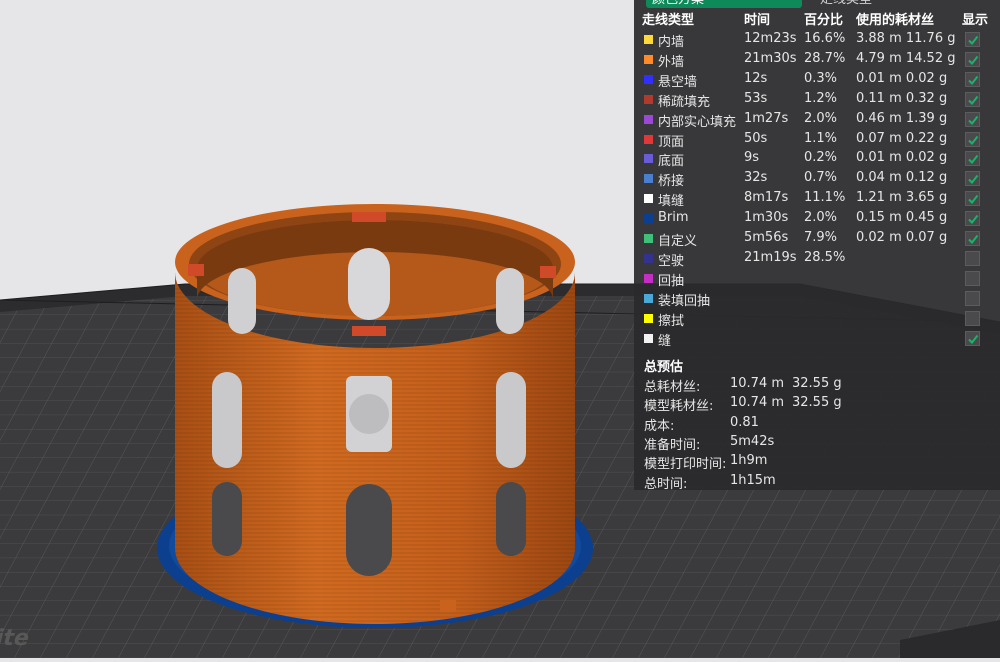 This screenshot has height=662, width=1000. Describe the element at coordinates (817, 299) in the screenshot. I see `legend-row: 装填回抽` at that location.